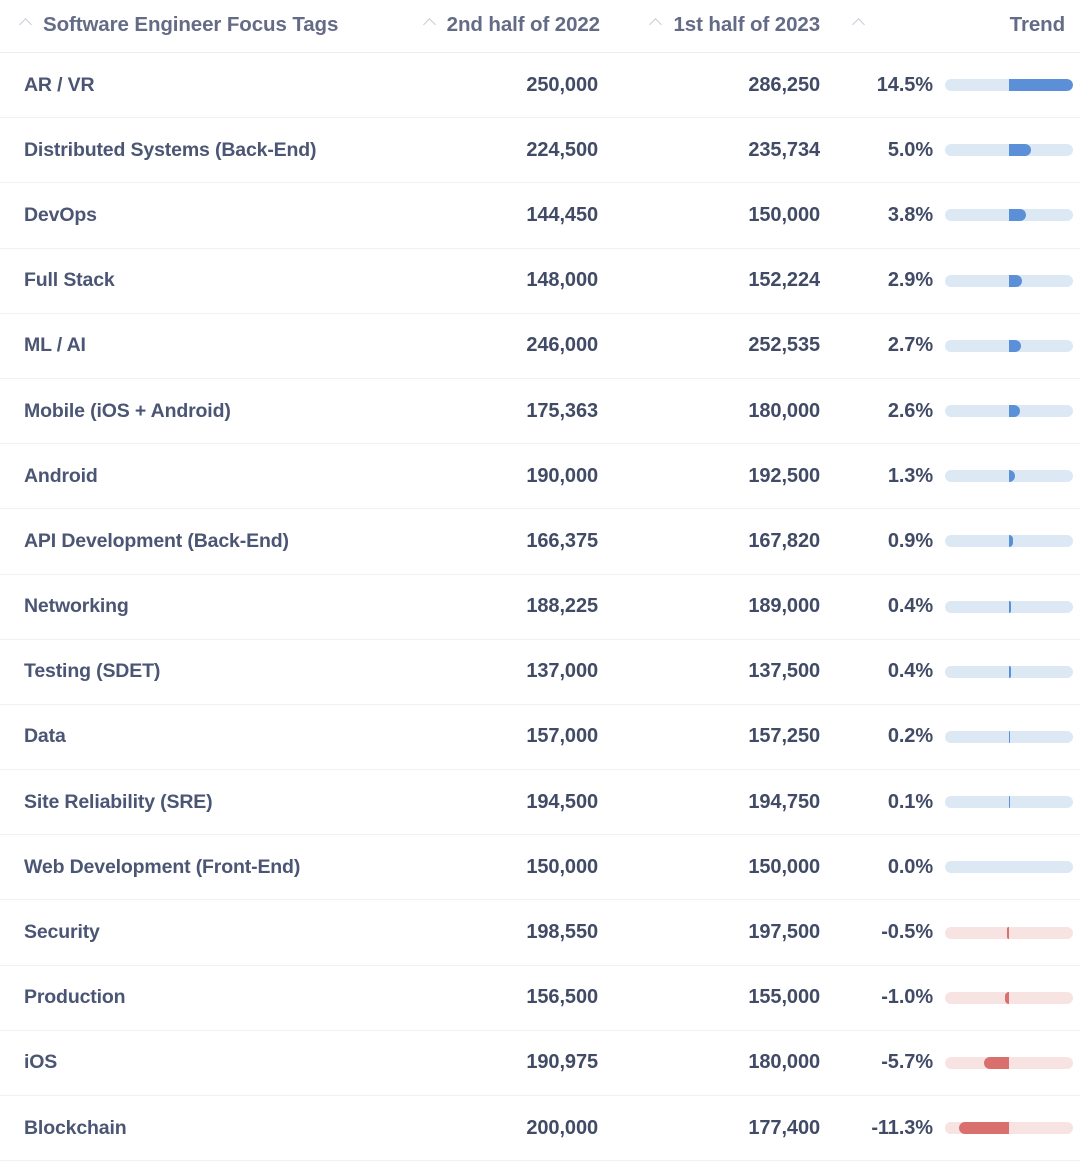  I want to click on table-row: AR / VR 250,000 286,250 14.5%, so click(540, 85).